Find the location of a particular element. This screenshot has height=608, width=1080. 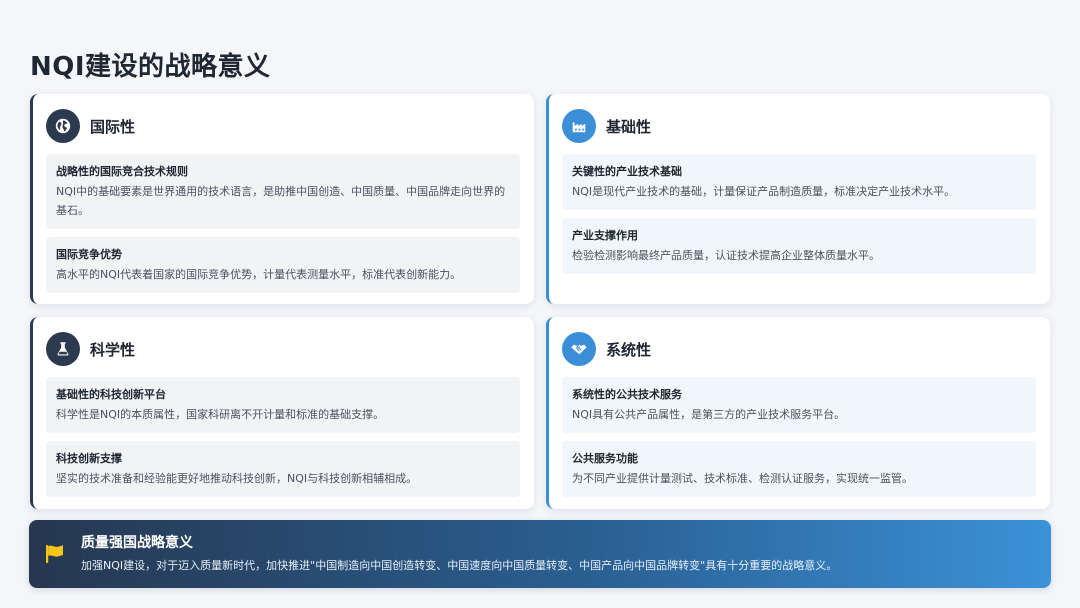

info-block: 产业支撑作用 检验检测影响最终产品质量，认证技术提高企业整体质量水平。 is located at coordinates (799, 246).